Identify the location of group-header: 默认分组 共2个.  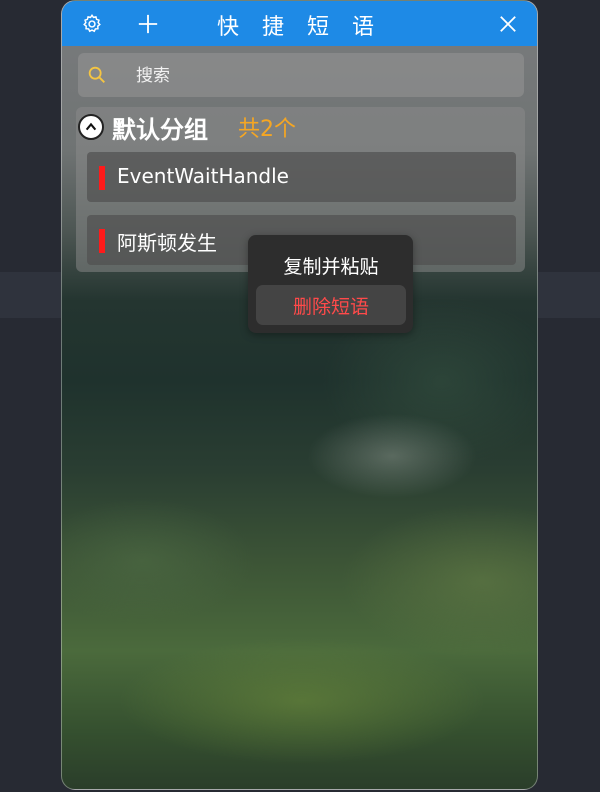
(187, 127).